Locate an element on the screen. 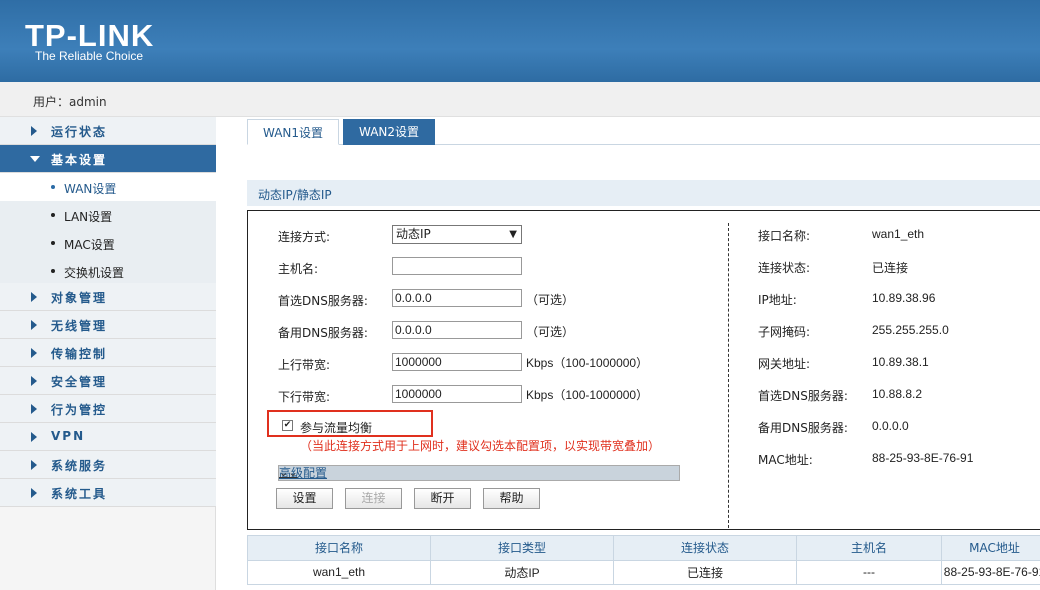 The width and height of the screenshot is (1040, 590). sidebar-subitem-label: WAN设置 is located at coordinates (90, 189).